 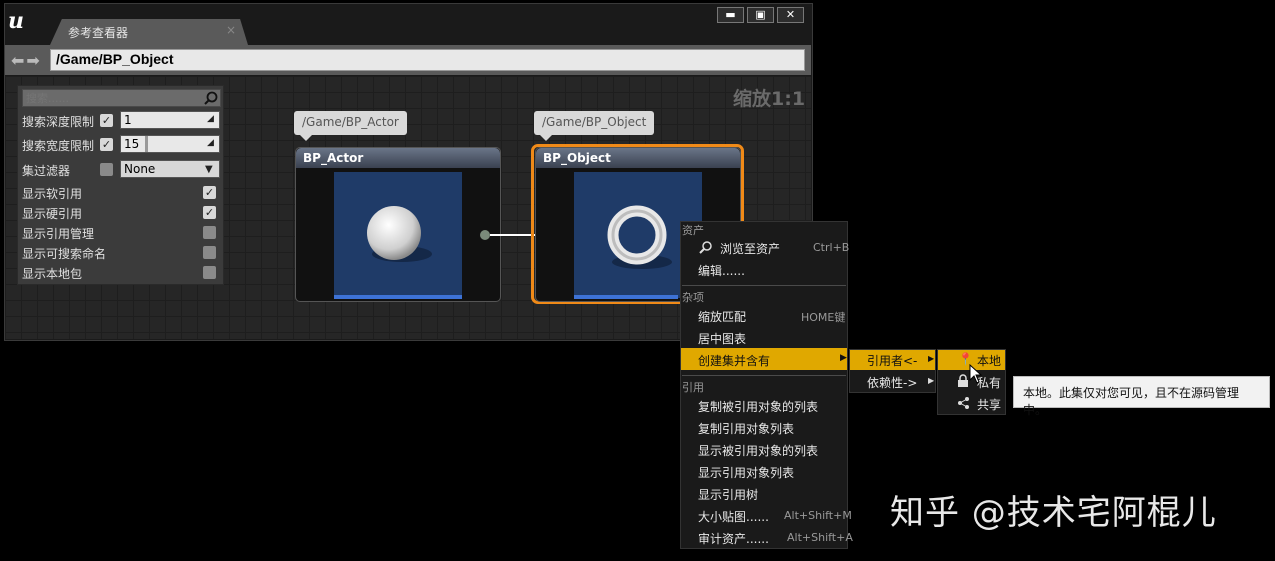 I want to click on menu-item-show-referencer-list: 显示引用对象列表, so click(x=746, y=472).